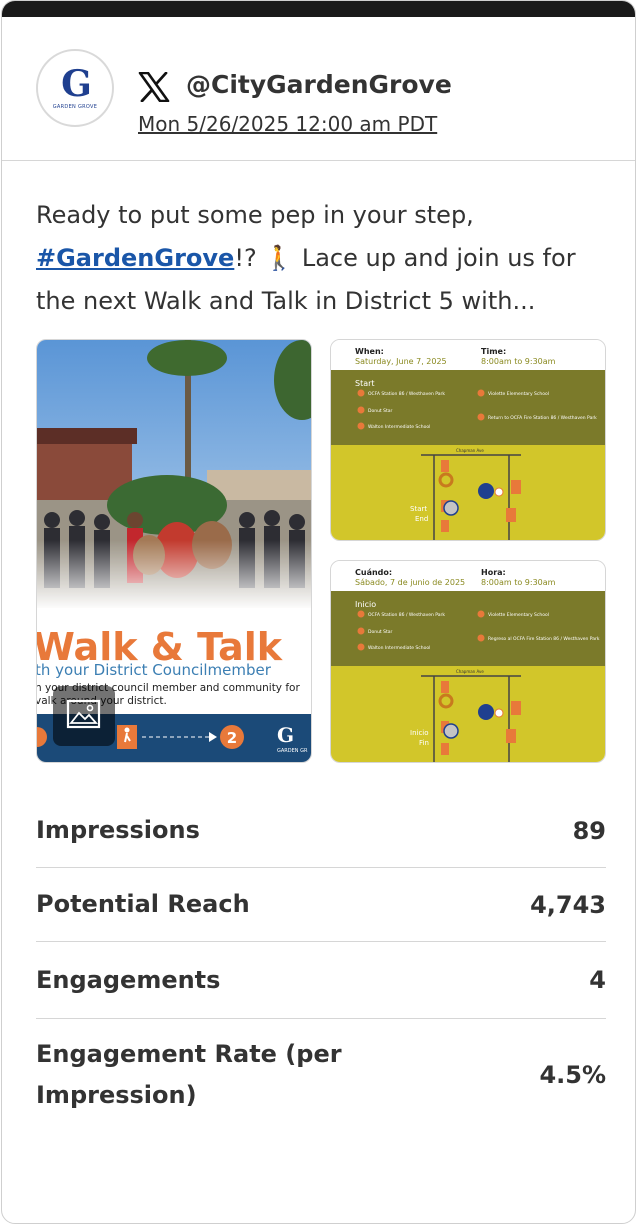 Image resolution: width=637 pixels, height=1225 pixels. I want to click on stat-row-potential-reach: Potential Reach 4,743, so click(321, 905).